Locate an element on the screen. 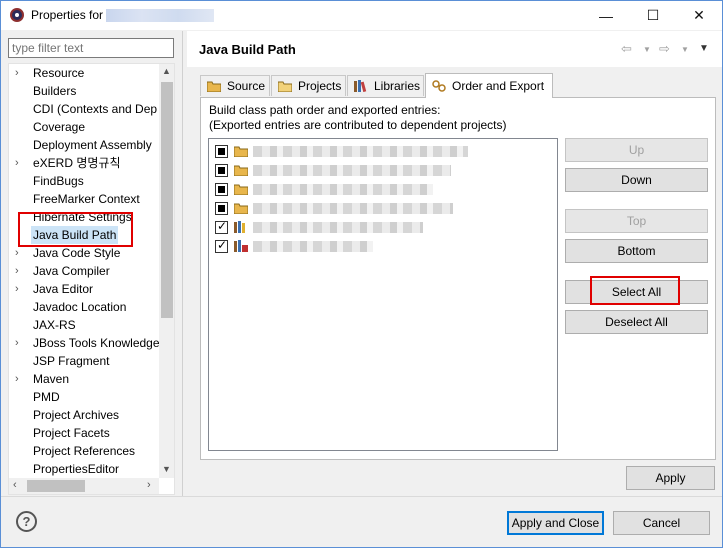 This screenshot has width=723, height=548. tree-item: FreeMarker Context is located at coordinates (84, 199).